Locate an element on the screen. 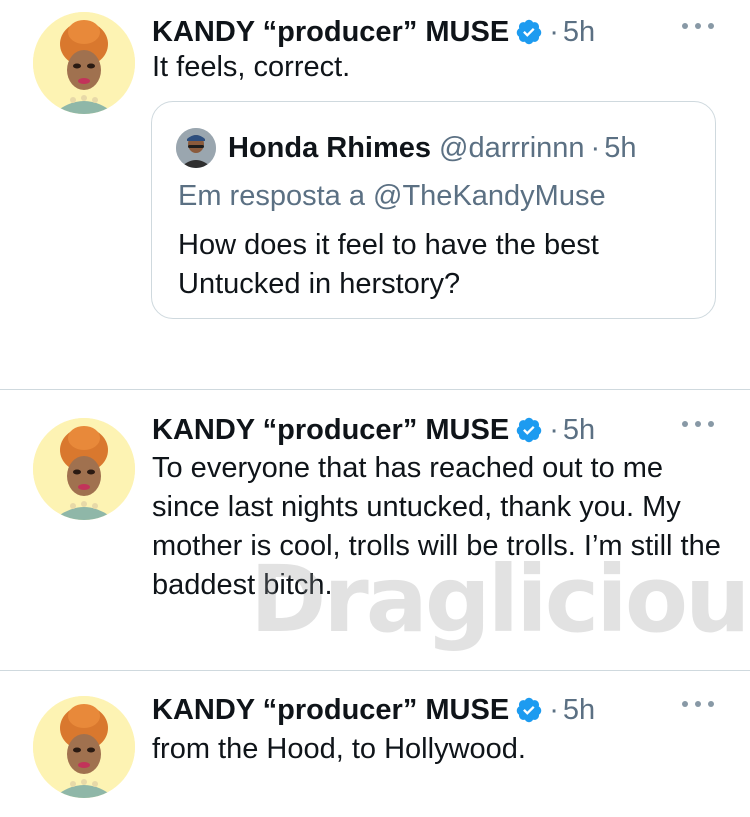 The width and height of the screenshot is (750, 817). quoted-header: Honda Rhimes @darrrinnn · 5h is located at coordinates (432, 148).